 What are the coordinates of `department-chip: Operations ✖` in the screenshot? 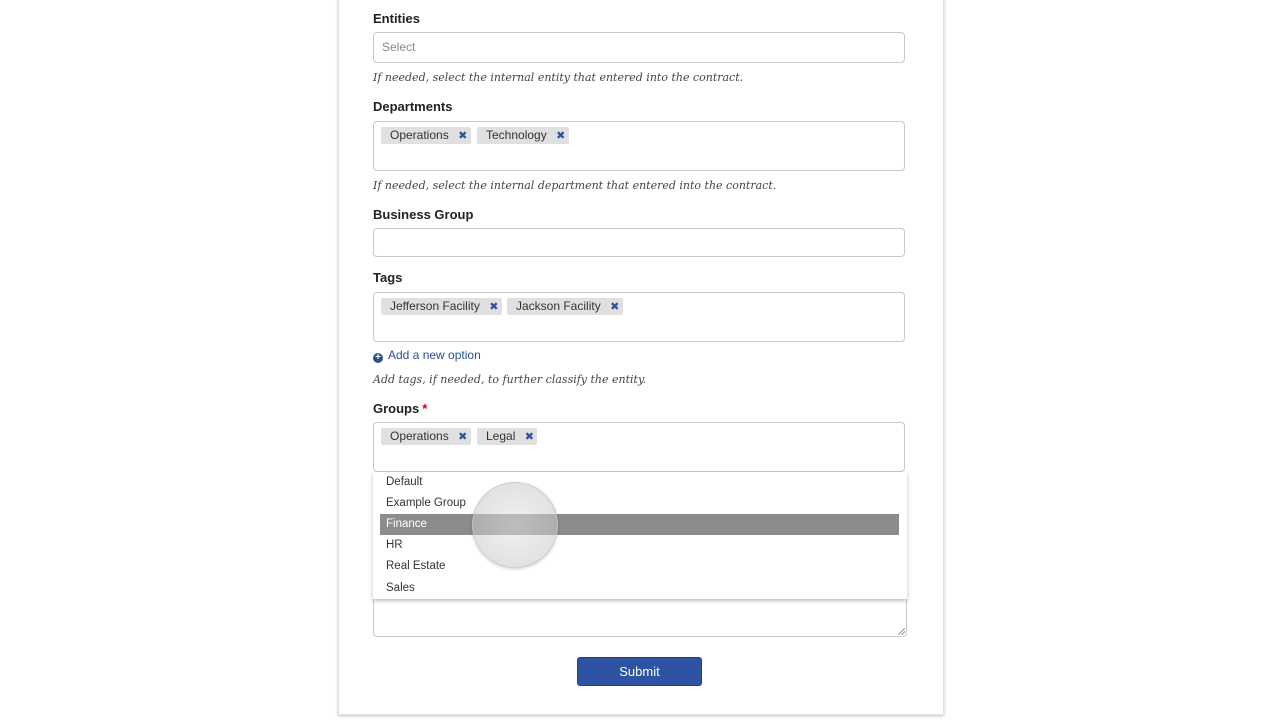 It's located at (426, 135).